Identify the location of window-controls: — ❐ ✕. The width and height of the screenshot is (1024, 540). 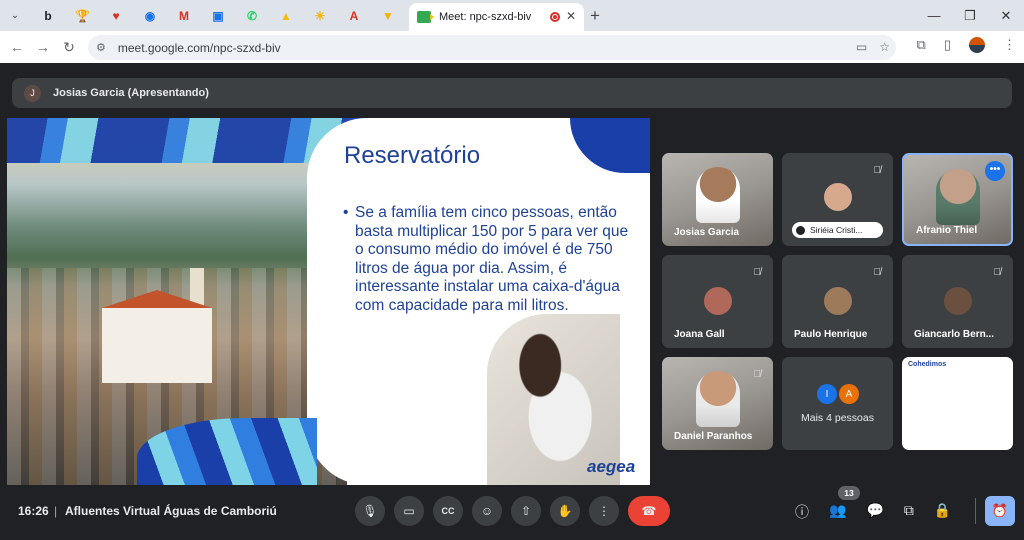
(970, 15).